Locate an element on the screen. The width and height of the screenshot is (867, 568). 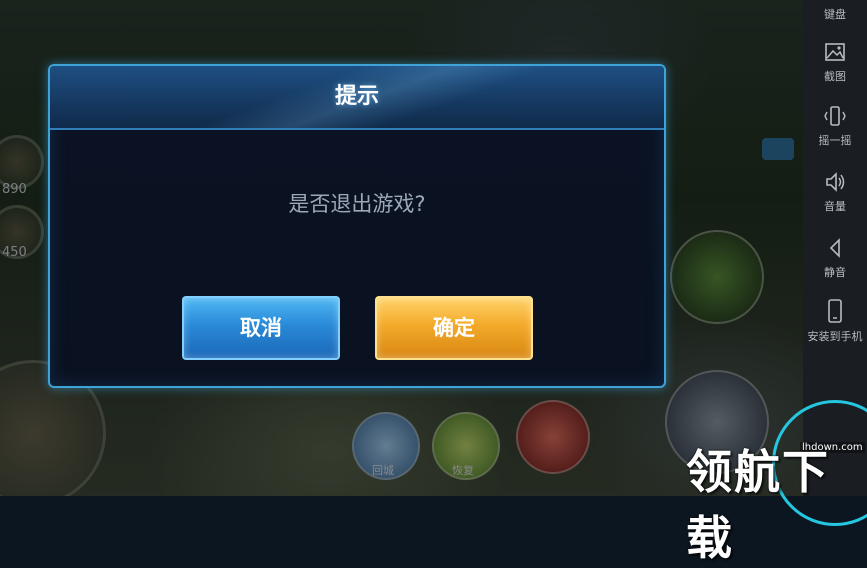
toolbar-item-keyboard: 键盘 is located at coordinates (835, 14).